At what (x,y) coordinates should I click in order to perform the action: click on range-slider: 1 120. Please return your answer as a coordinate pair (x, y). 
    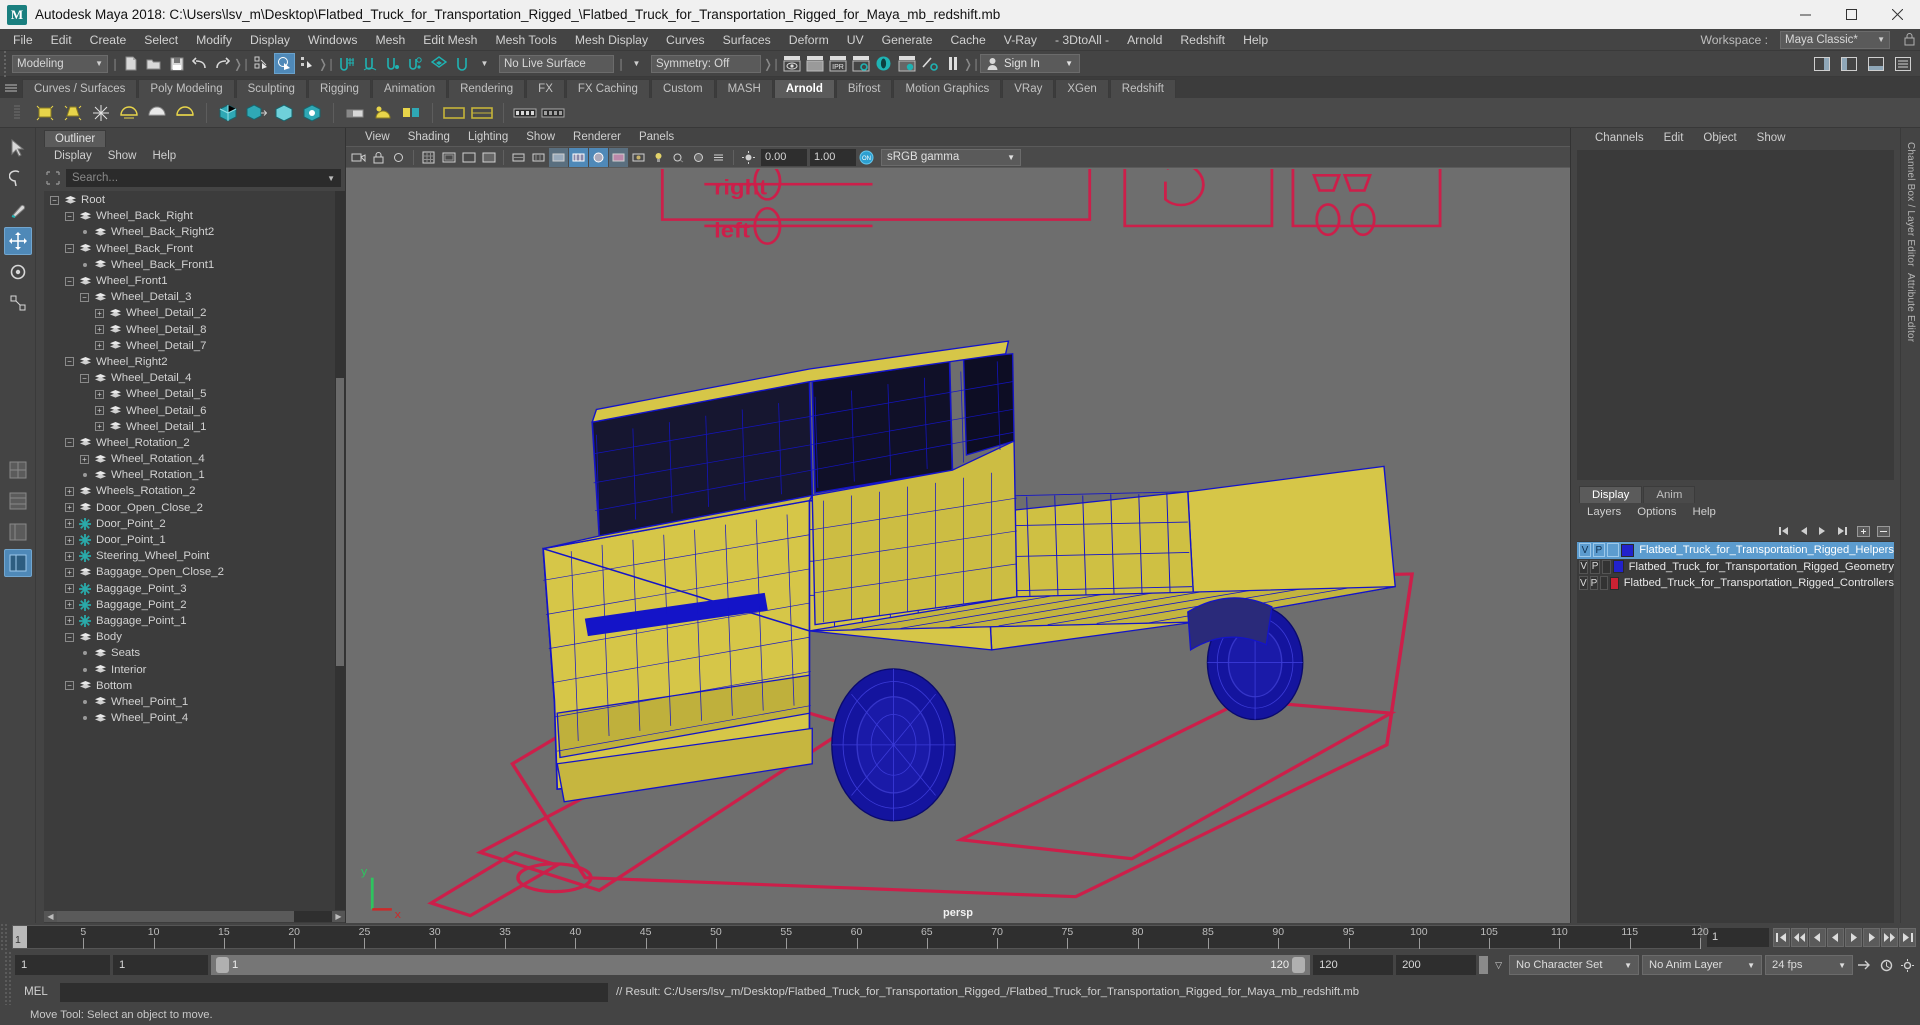
    Looking at the image, I should click on (761, 965).